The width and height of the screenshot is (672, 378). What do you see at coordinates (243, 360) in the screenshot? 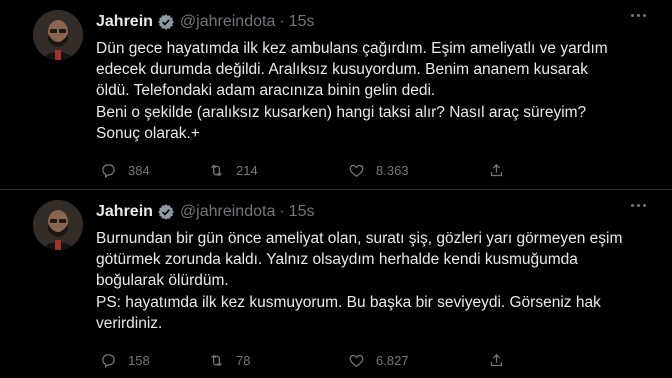
I see `retweet-count: 78` at bounding box center [243, 360].